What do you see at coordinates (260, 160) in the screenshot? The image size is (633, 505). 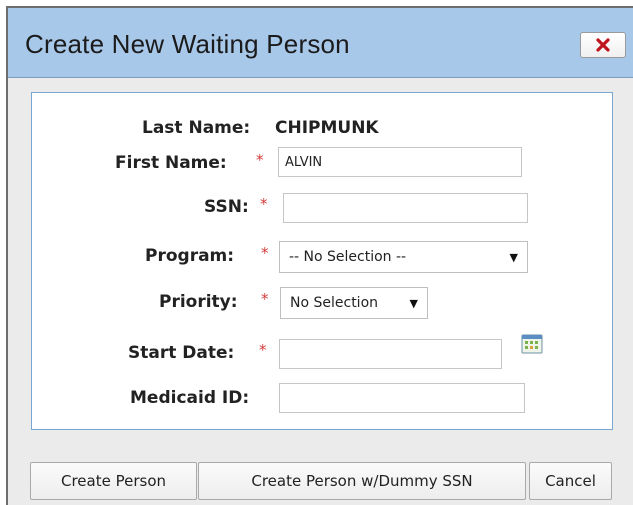 I see `first-name-required-mark: *` at bounding box center [260, 160].